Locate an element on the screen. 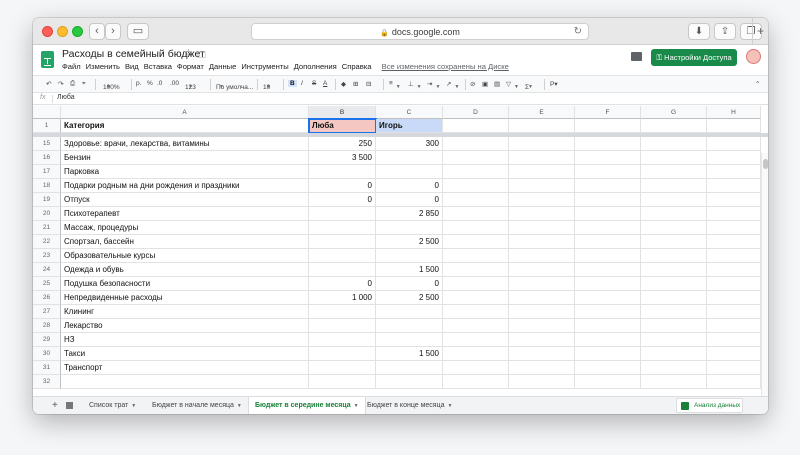  minimize-window-button is located at coordinates (62, 31).